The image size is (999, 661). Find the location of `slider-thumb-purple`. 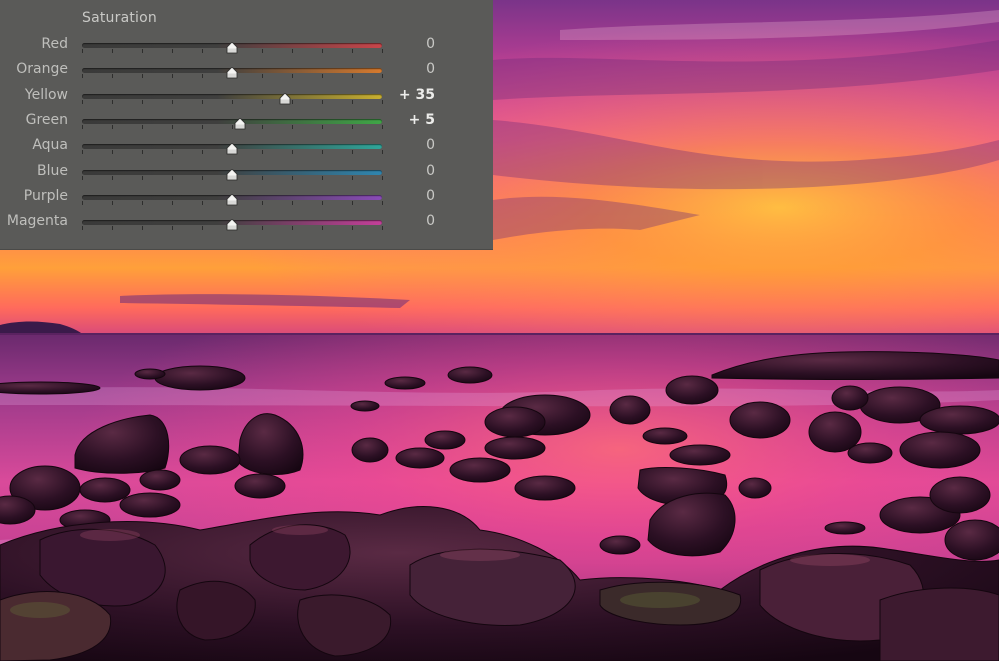

slider-thumb-purple is located at coordinates (232, 198).